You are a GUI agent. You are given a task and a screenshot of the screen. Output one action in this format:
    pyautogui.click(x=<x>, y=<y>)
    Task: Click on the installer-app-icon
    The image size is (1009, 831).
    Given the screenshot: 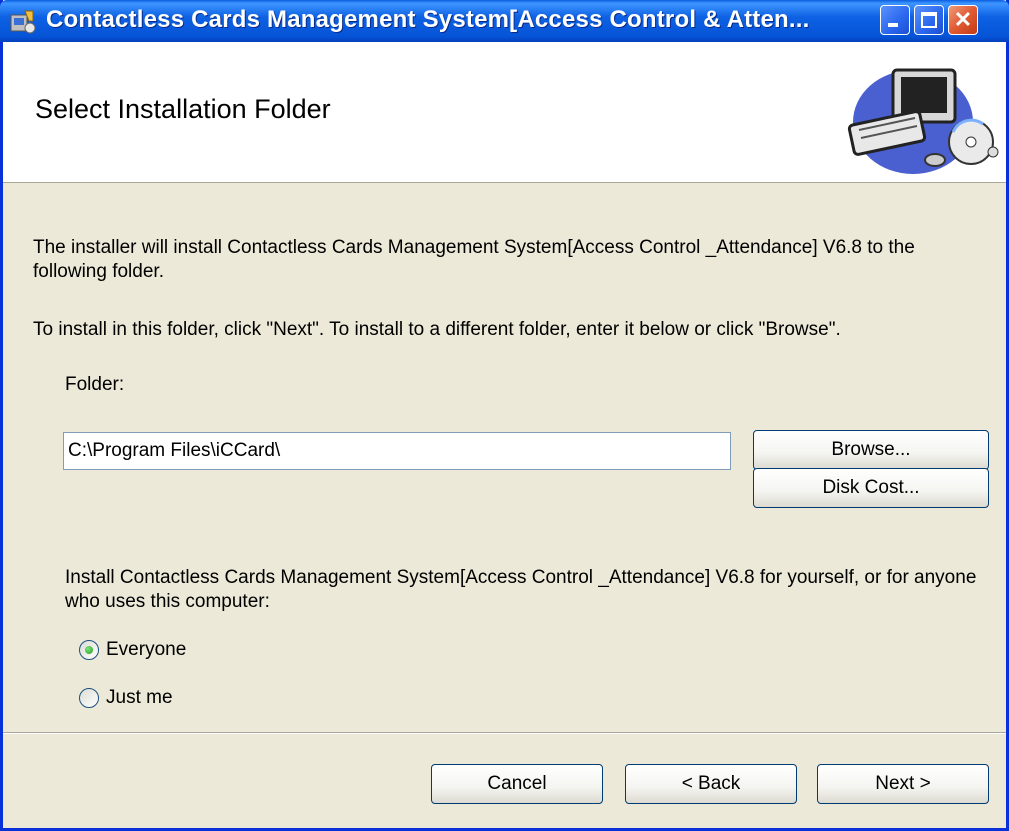 What is the action you would take?
    pyautogui.click(x=22, y=21)
    